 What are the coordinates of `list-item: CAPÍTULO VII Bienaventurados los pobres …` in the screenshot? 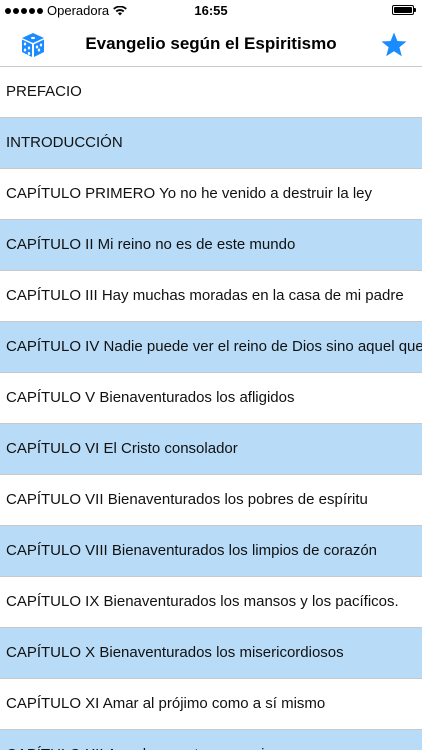 It's located at (211, 500).